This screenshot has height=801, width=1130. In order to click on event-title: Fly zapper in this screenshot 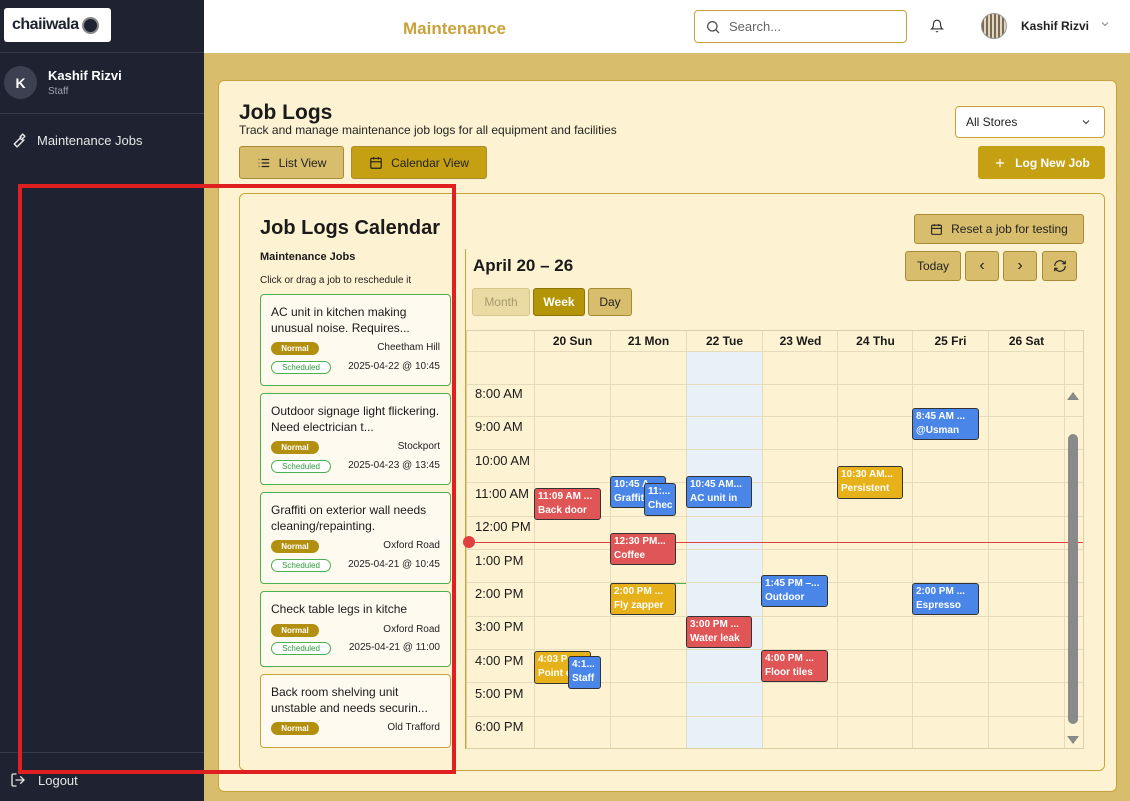, I will do `click(639, 605)`.